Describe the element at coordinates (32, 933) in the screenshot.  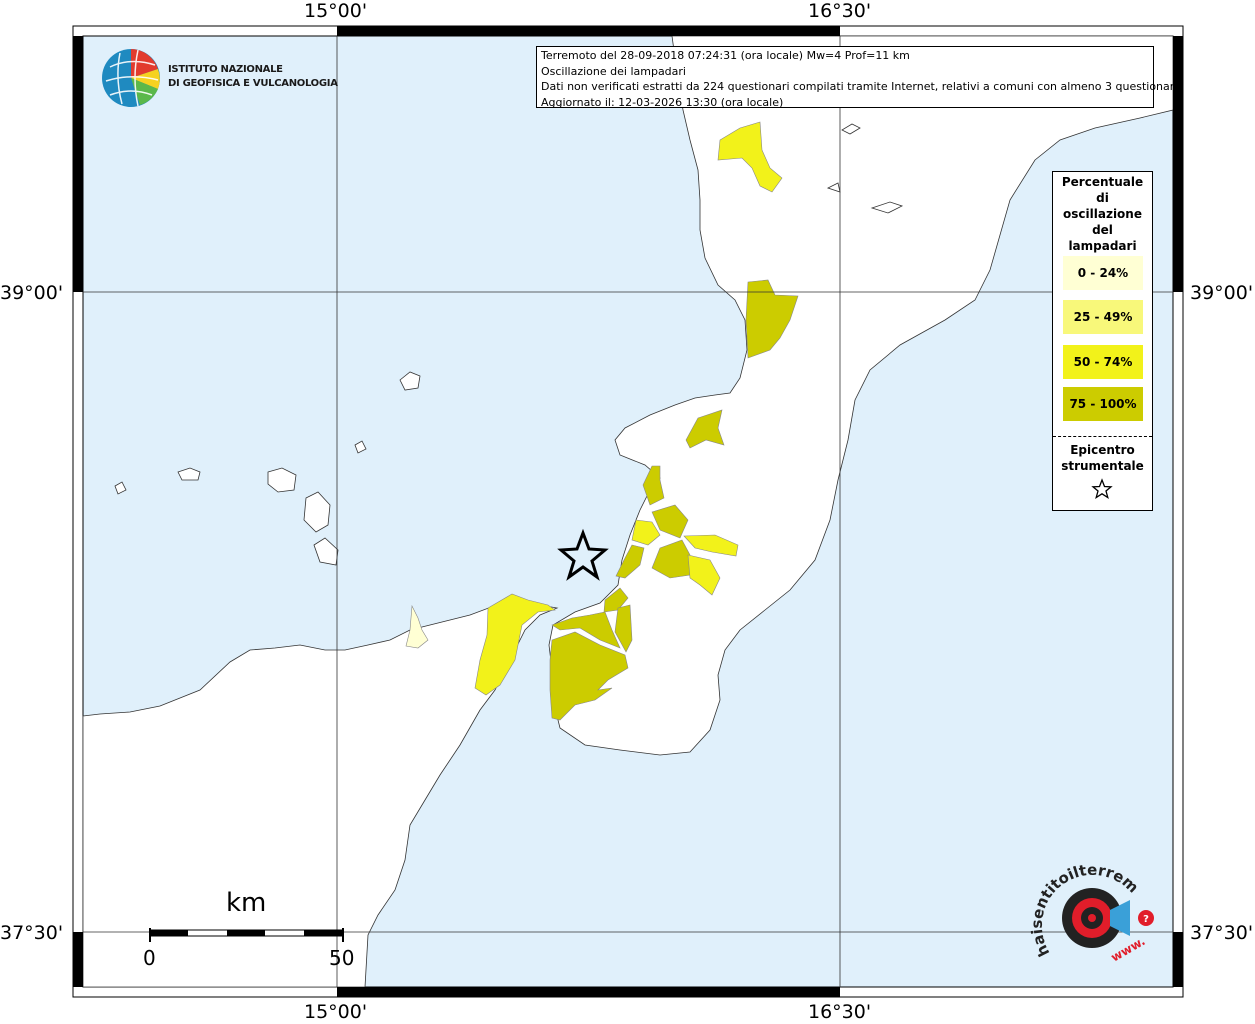
I see `coord-left-lower: 37°30'` at that location.